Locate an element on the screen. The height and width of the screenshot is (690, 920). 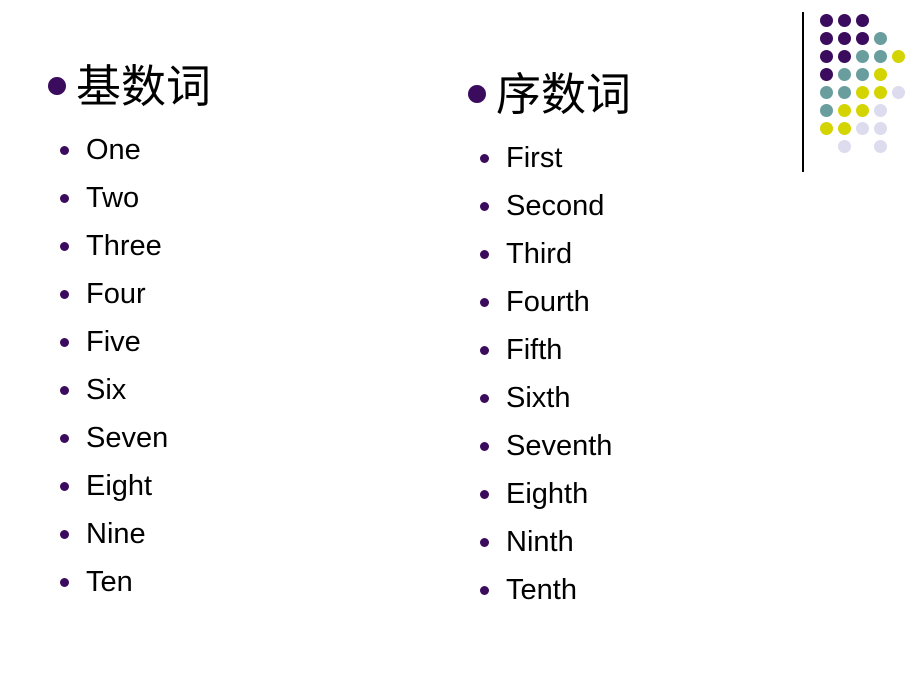
list-item: Ninth is located at coordinates (633, 542).